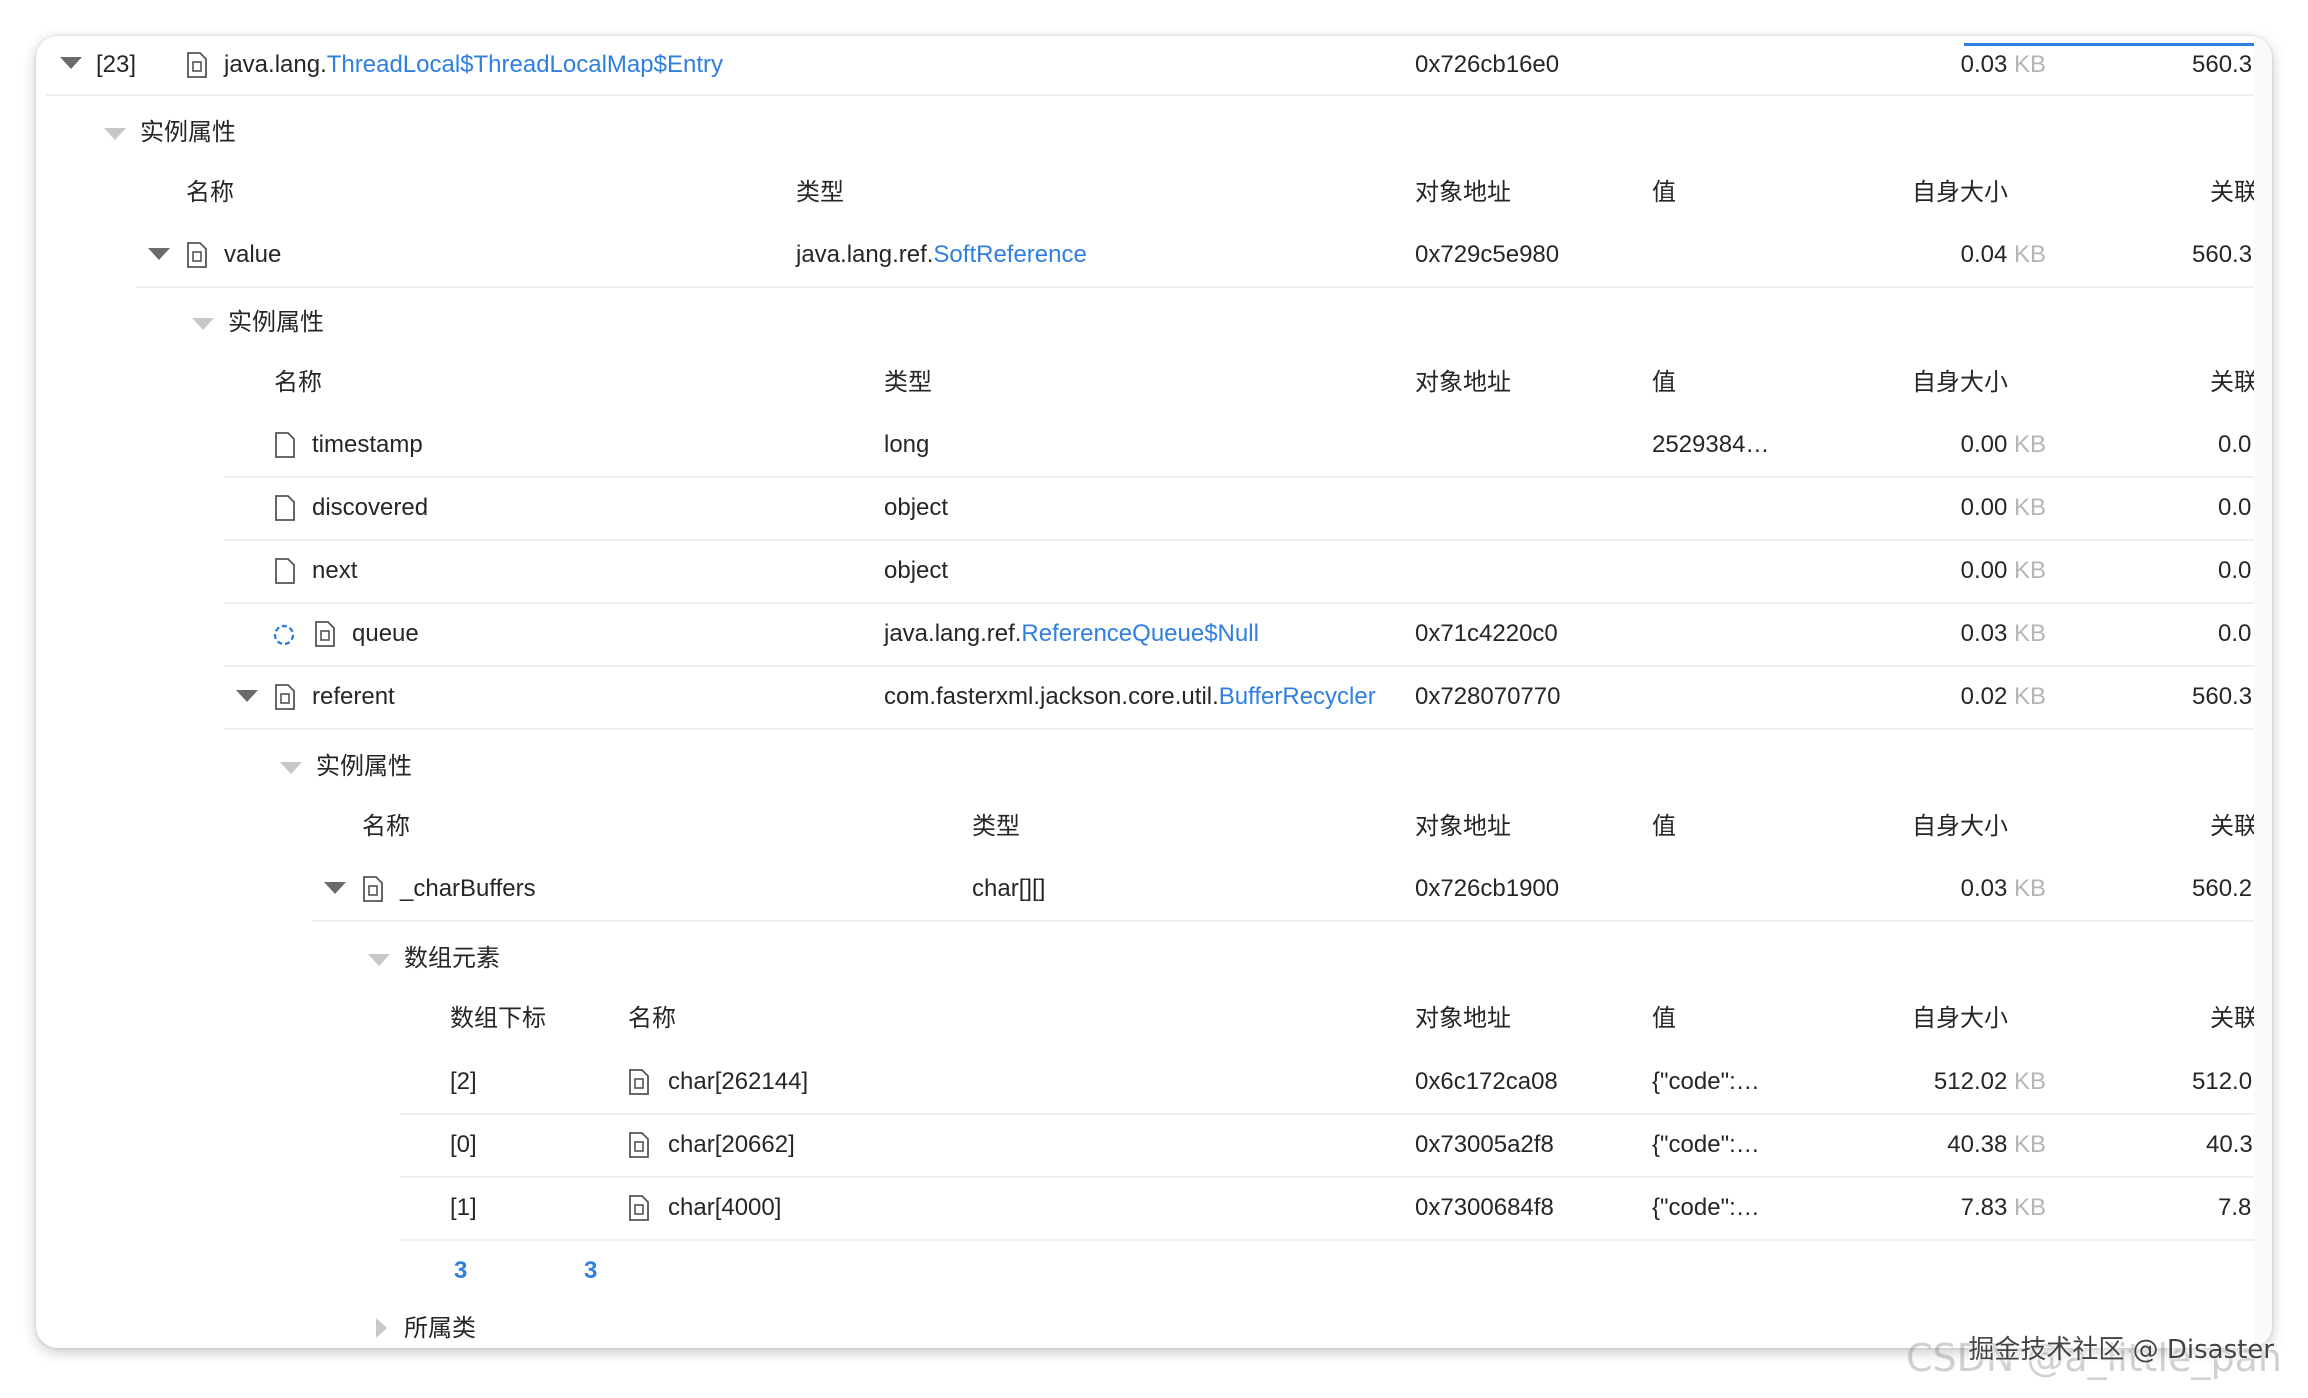  What do you see at coordinates (252, 255) in the screenshot?
I see `field-name-value: value` at bounding box center [252, 255].